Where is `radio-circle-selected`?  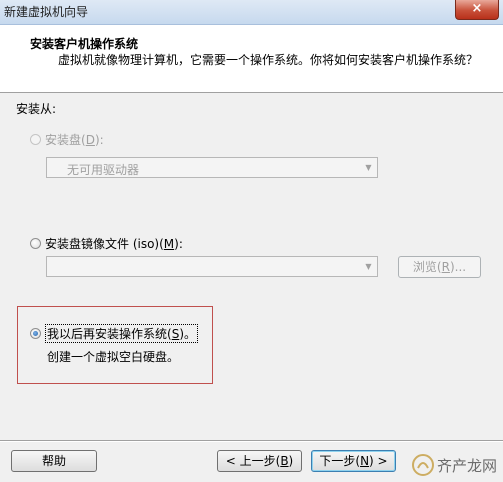 radio-circle-selected is located at coordinates (35, 333).